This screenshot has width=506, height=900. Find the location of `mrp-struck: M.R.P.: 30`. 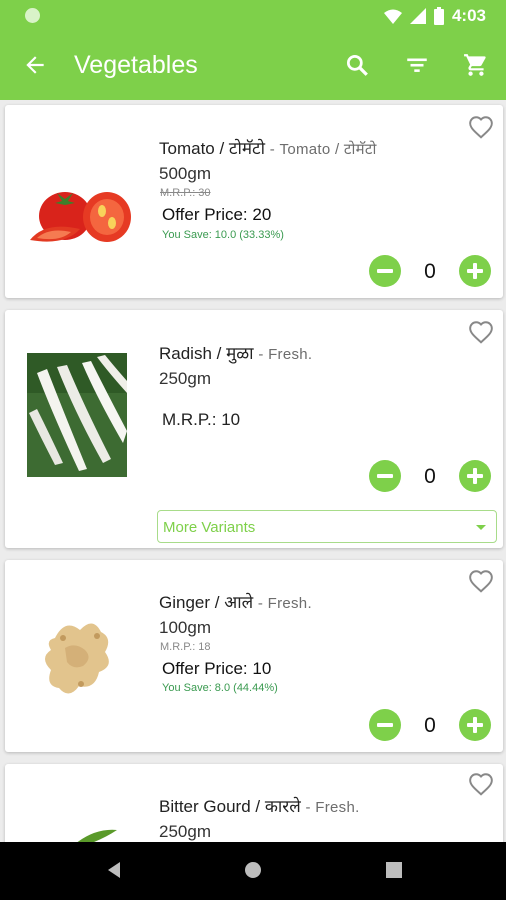

mrp-struck: M.R.P.: 30 is located at coordinates (185, 193).